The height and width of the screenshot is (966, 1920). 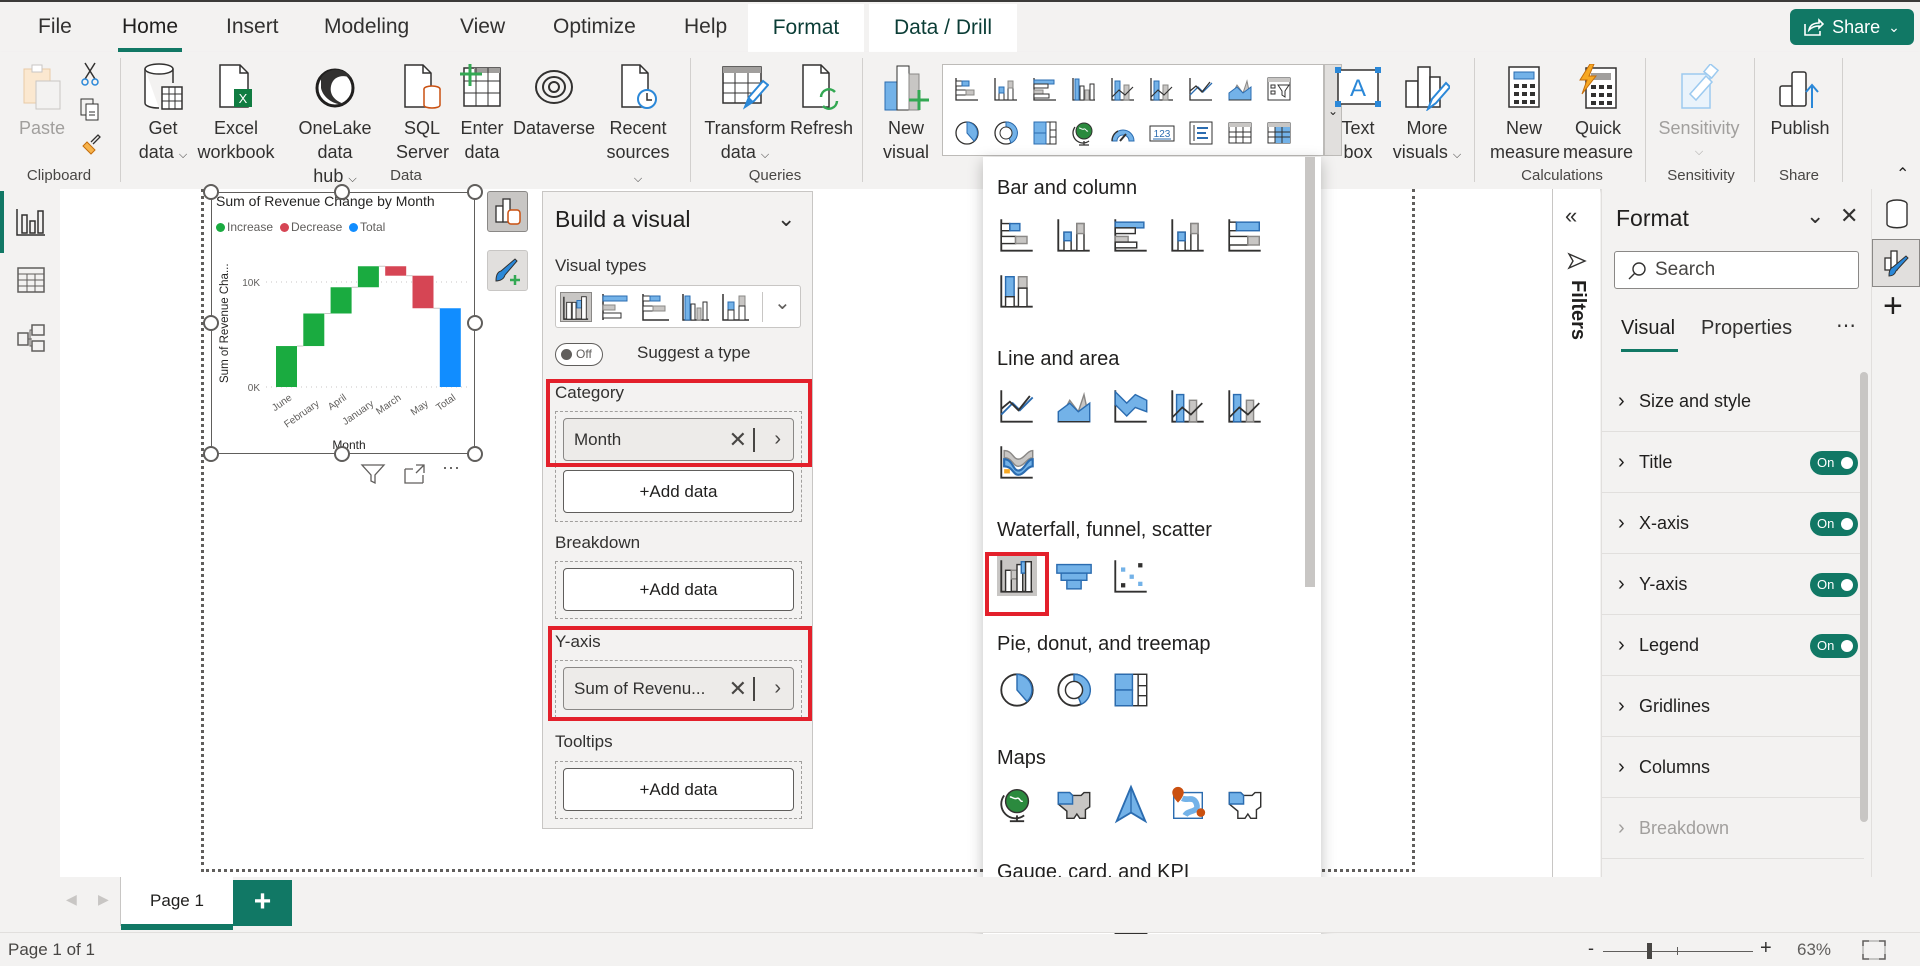 I want to click on refresh-button: Refresh, so click(x=821, y=99).